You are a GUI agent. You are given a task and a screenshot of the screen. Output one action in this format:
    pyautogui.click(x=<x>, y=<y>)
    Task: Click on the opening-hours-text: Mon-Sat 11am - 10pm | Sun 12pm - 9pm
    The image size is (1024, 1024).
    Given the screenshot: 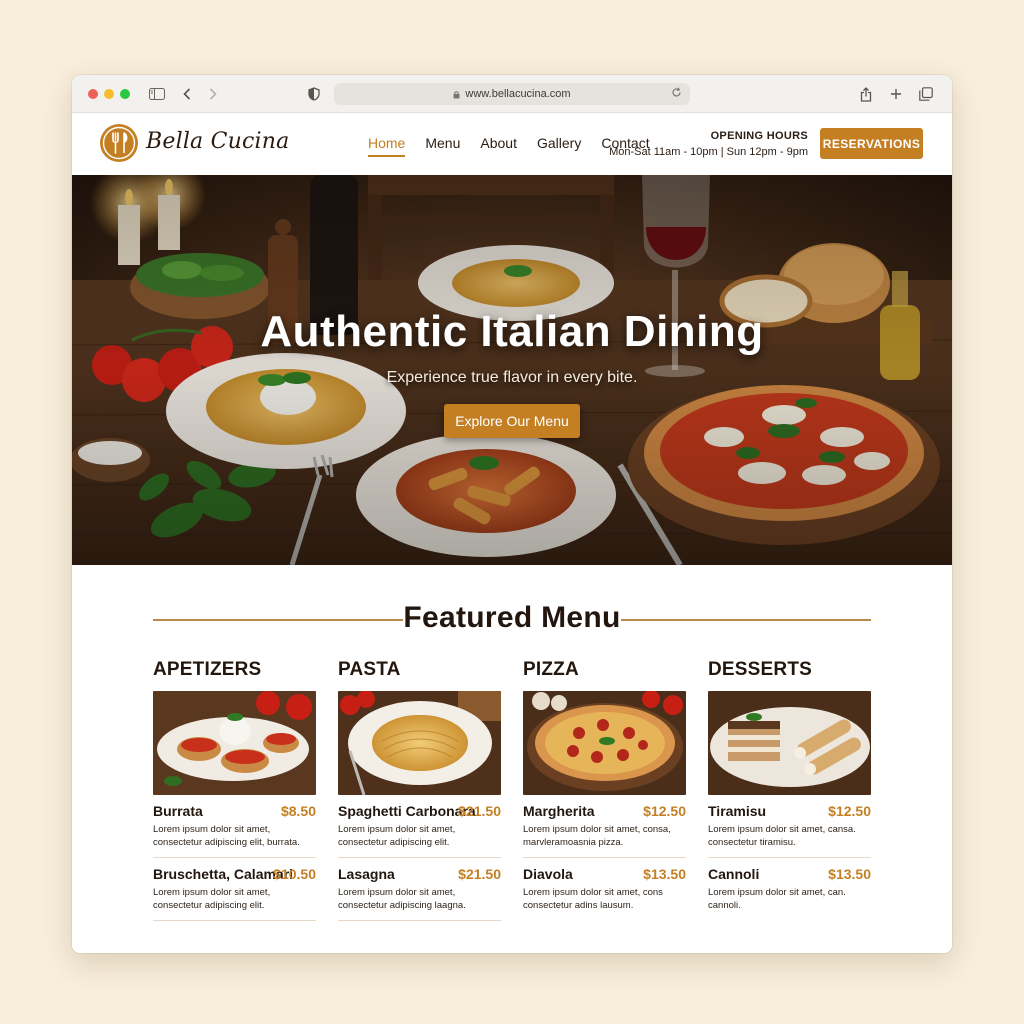 What is the action you would take?
    pyautogui.click(x=708, y=152)
    